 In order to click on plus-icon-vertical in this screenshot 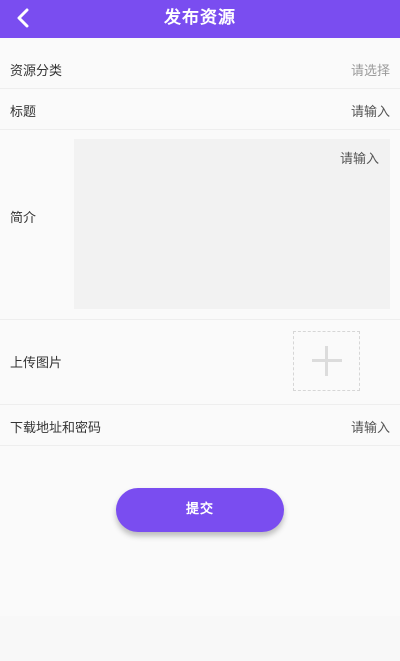, I will do `click(326, 361)`.